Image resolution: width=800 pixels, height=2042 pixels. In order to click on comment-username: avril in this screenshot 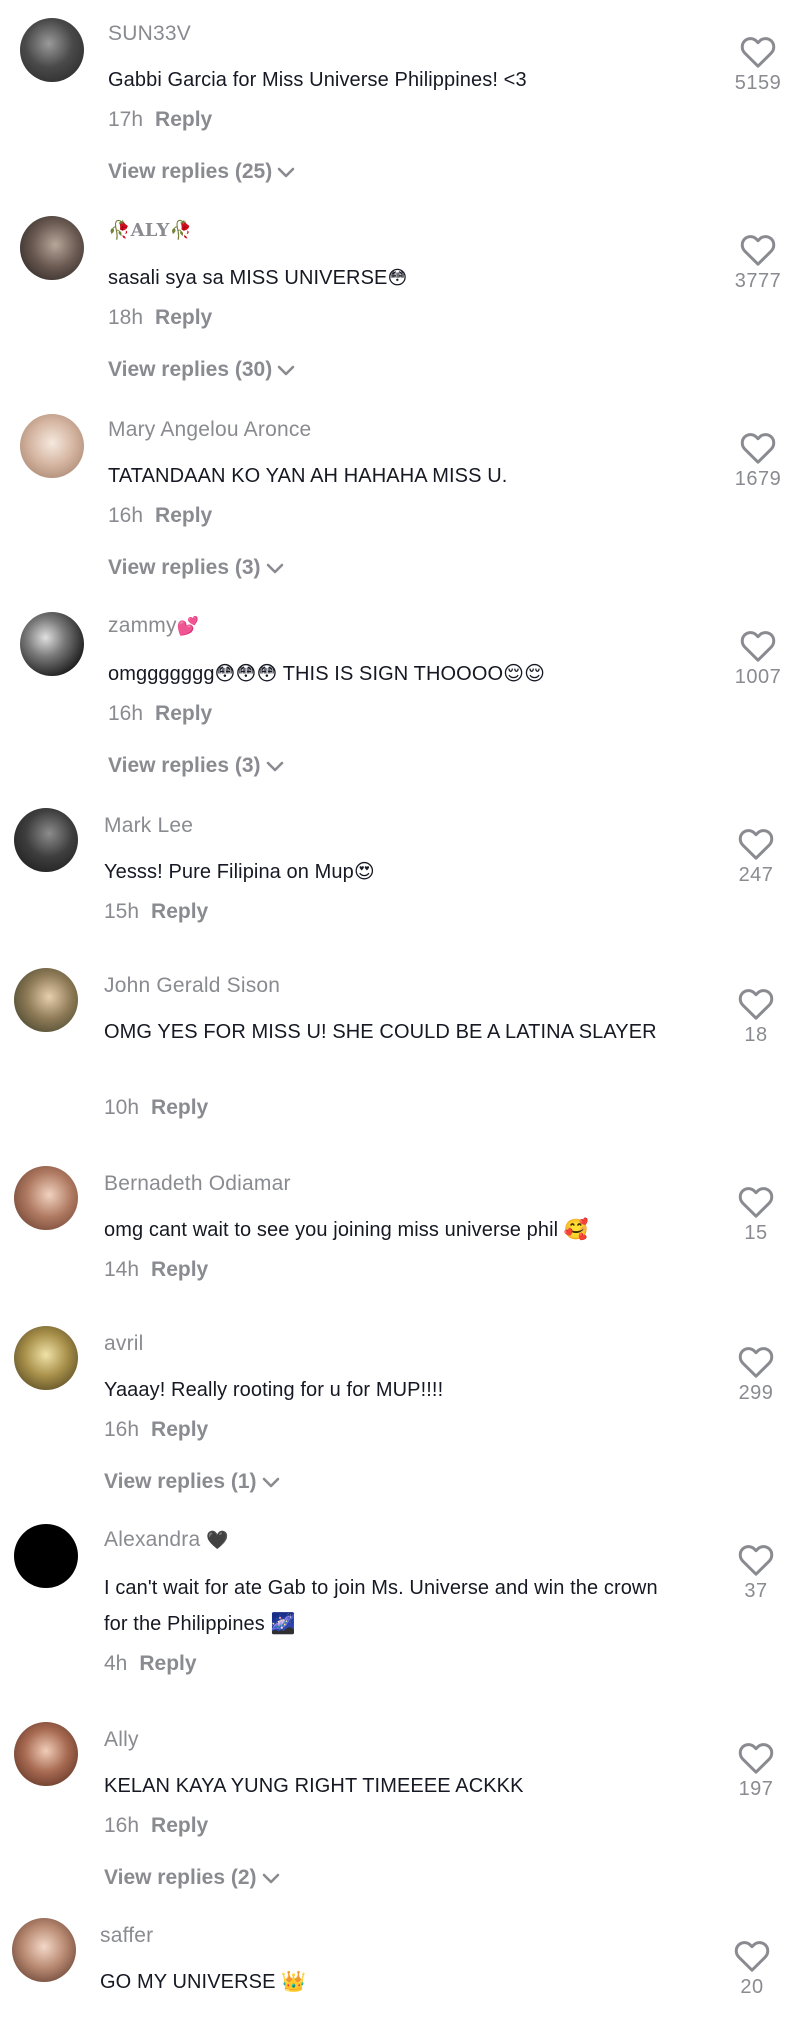, I will do `click(124, 1344)`.